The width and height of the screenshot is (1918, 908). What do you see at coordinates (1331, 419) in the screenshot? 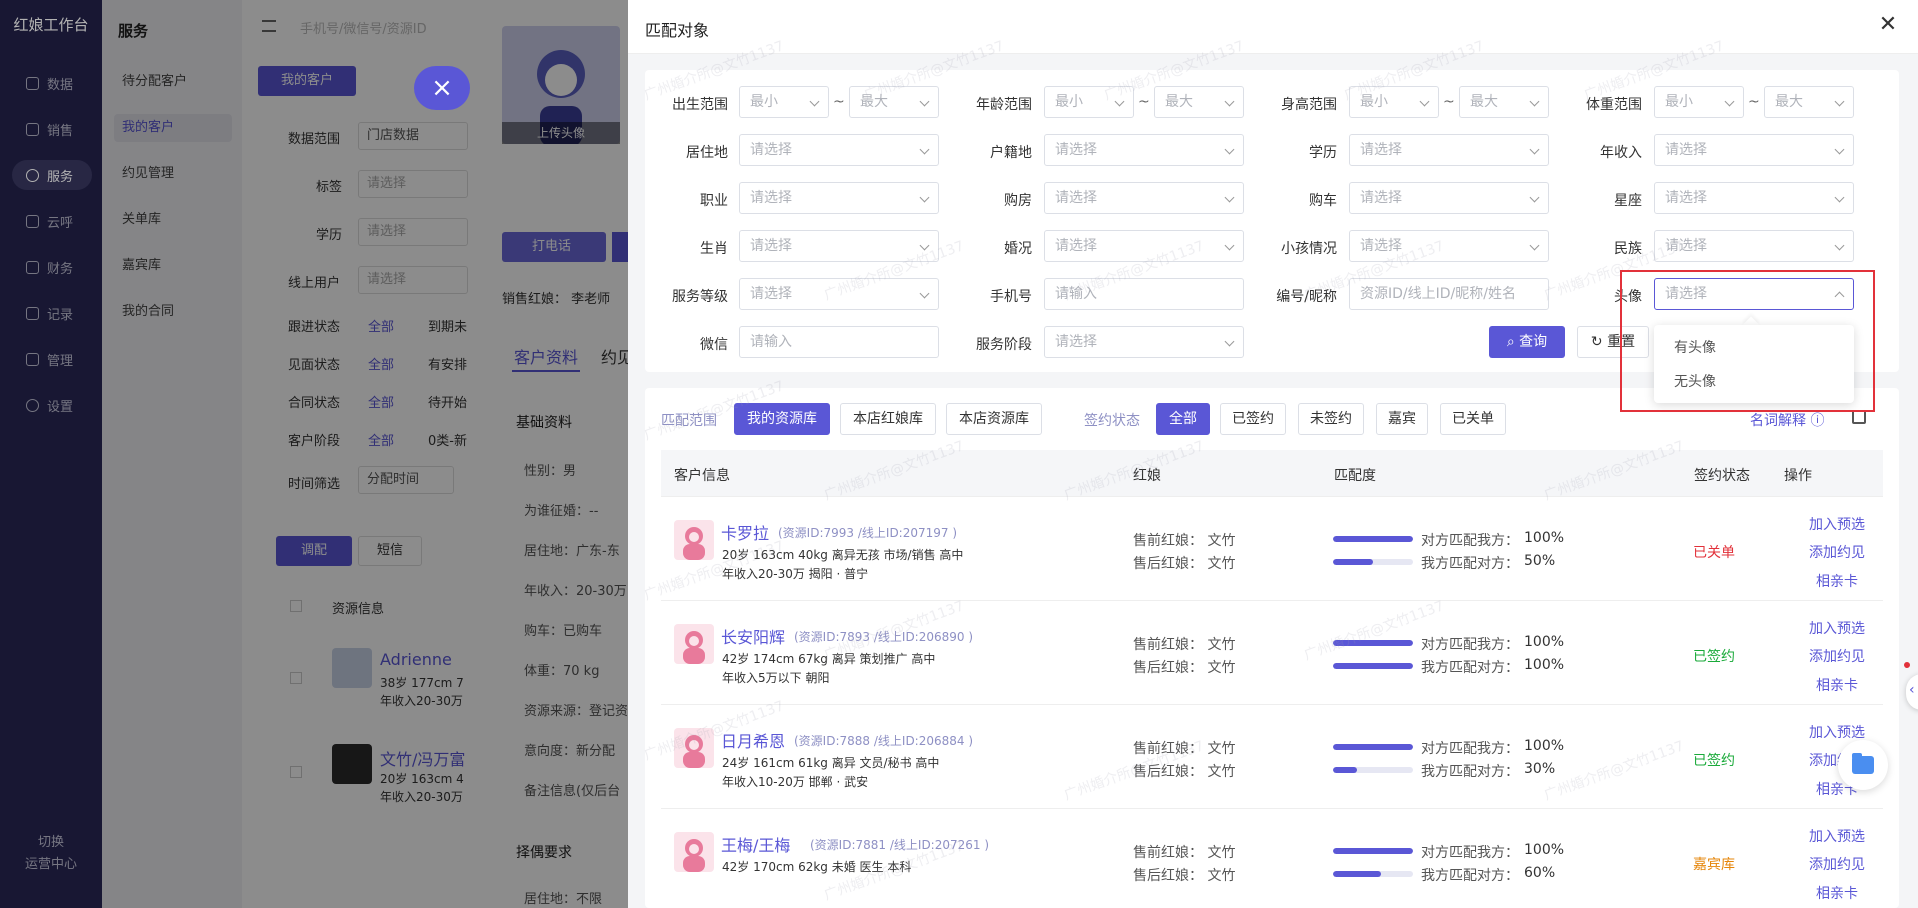
I see `tab-unsigned: 未签约` at bounding box center [1331, 419].